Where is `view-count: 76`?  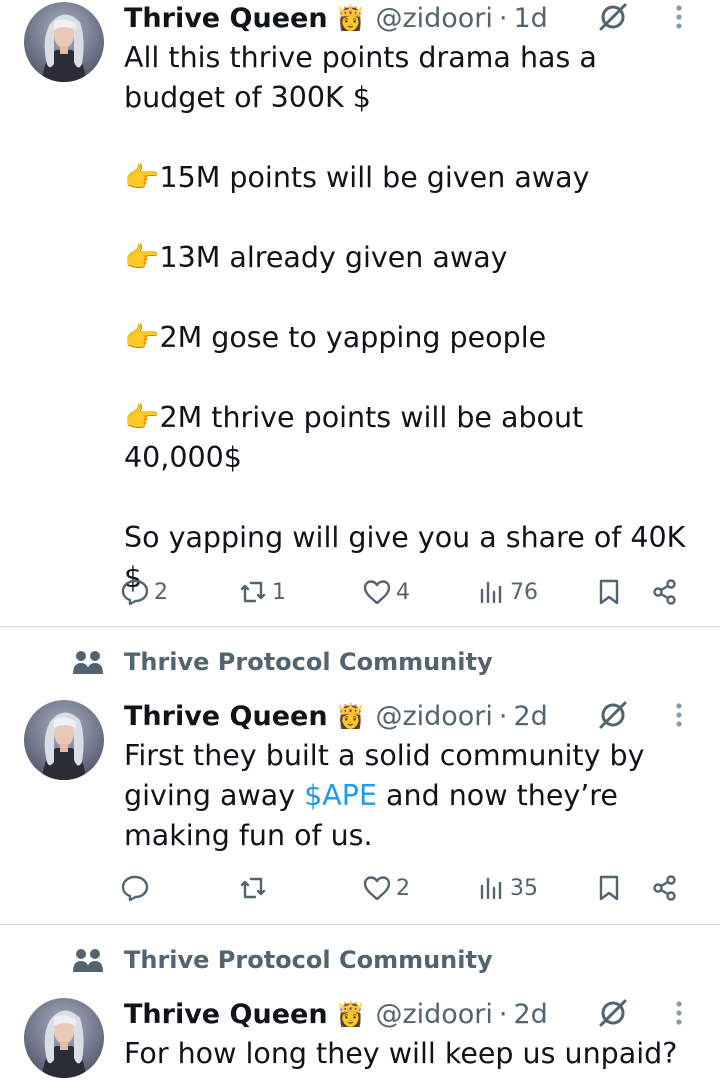 view-count: 76 is located at coordinates (524, 592).